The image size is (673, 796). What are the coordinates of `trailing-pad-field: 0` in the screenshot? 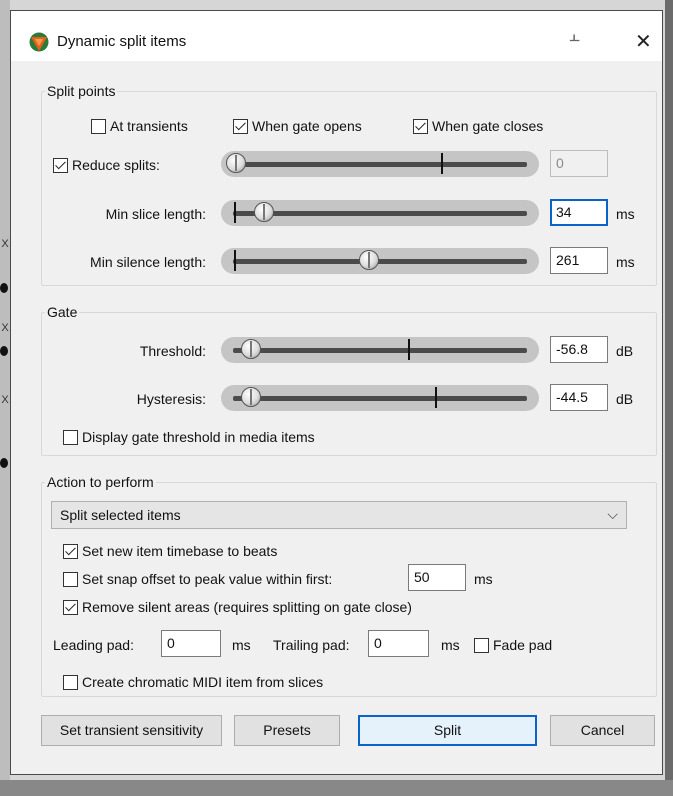 It's located at (398, 643).